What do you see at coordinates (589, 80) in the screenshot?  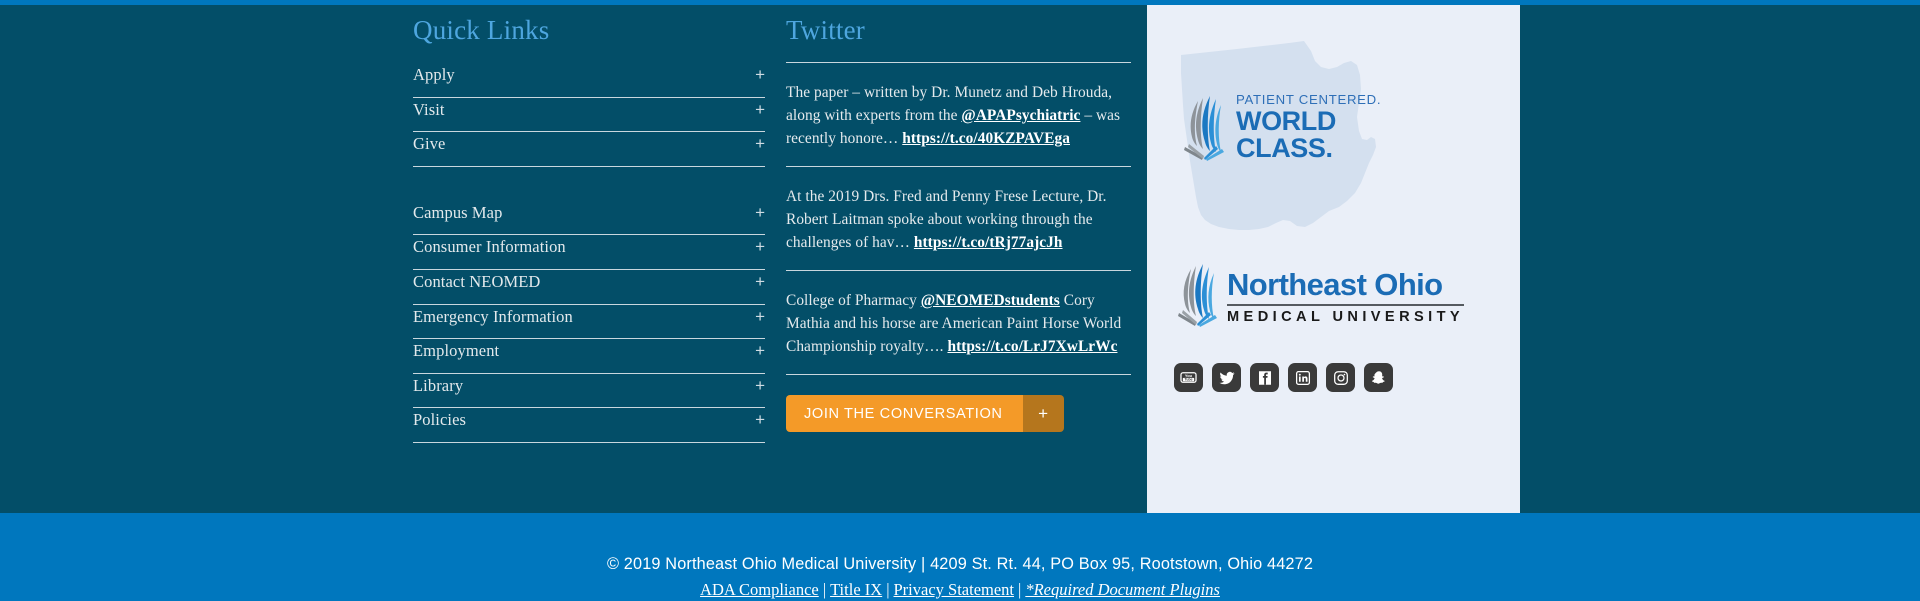 I see `quick-link-apply: Apply +` at bounding box center [589, 80].